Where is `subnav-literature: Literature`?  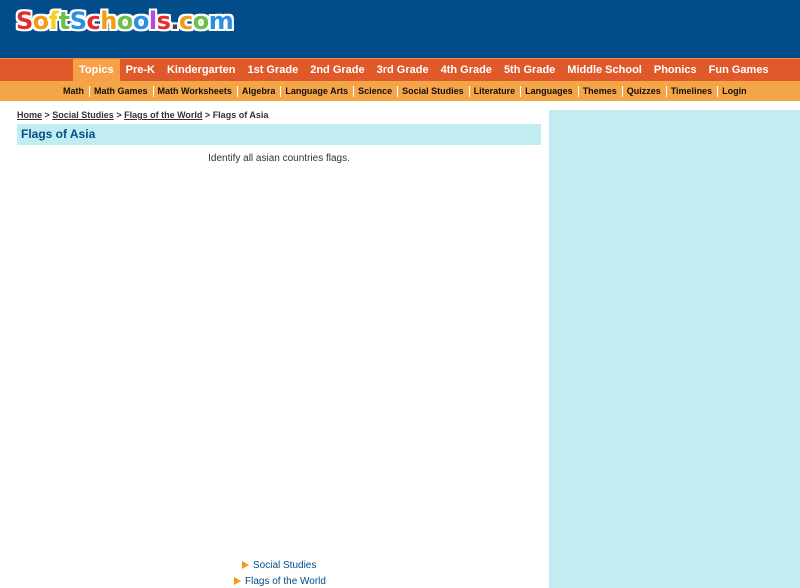 subnav-literature: Literature is located at coordinates (494, 91).